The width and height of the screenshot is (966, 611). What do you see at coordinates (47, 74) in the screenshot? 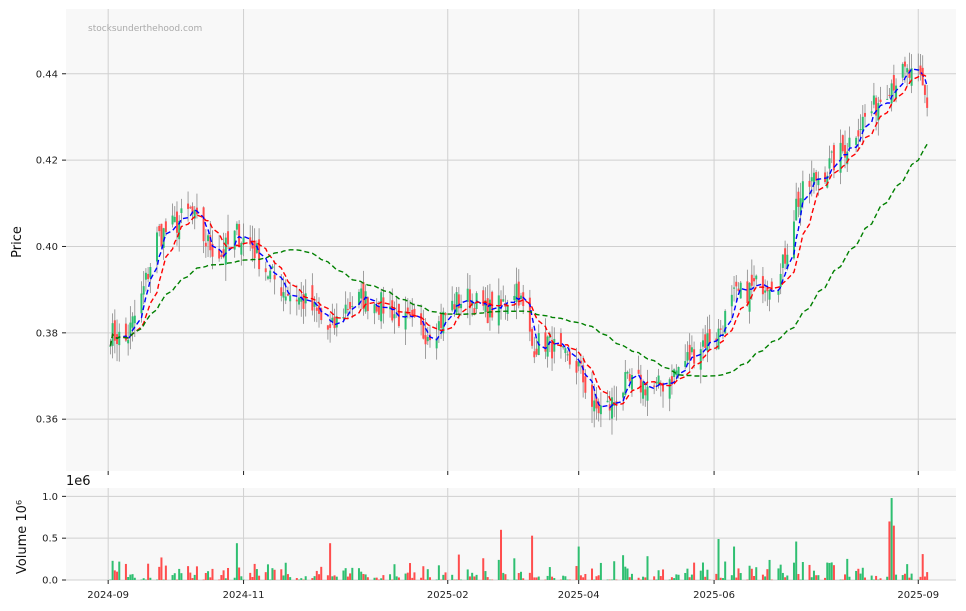
I see `price-y-tick-label: 0.44` at bounding box center [47, 74].